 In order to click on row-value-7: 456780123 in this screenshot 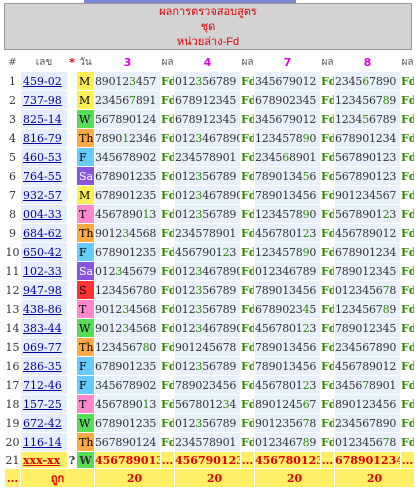, I will do `click(287, 233)`.